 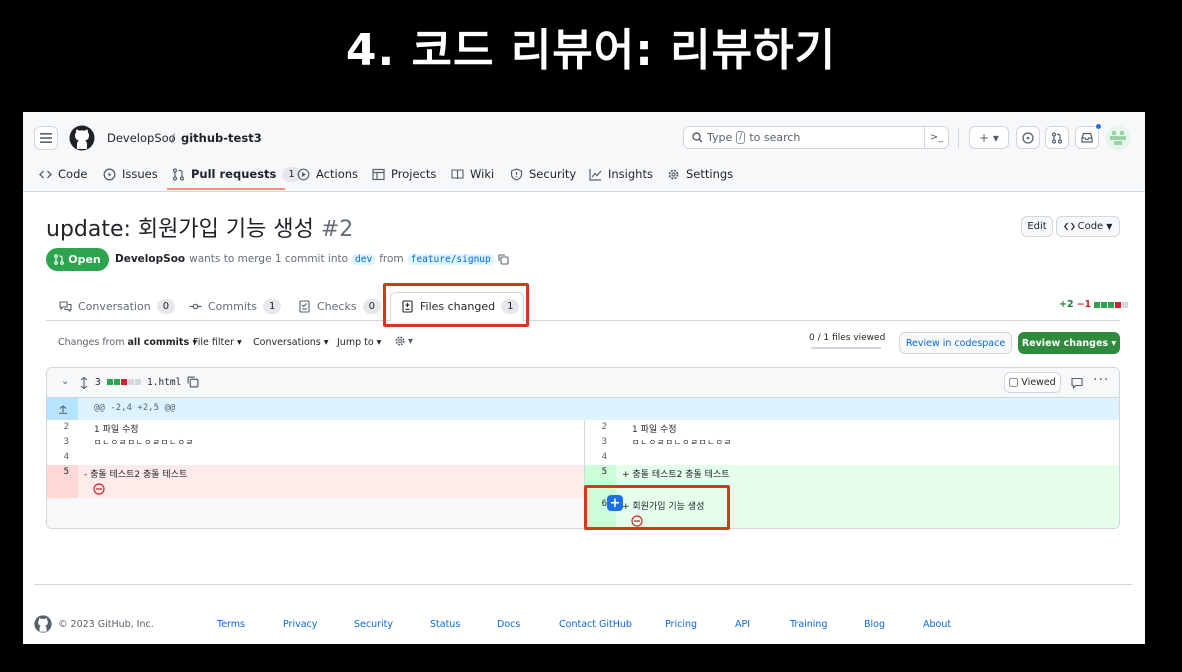 I want to click on menu-button, so click(x=46, y=138).